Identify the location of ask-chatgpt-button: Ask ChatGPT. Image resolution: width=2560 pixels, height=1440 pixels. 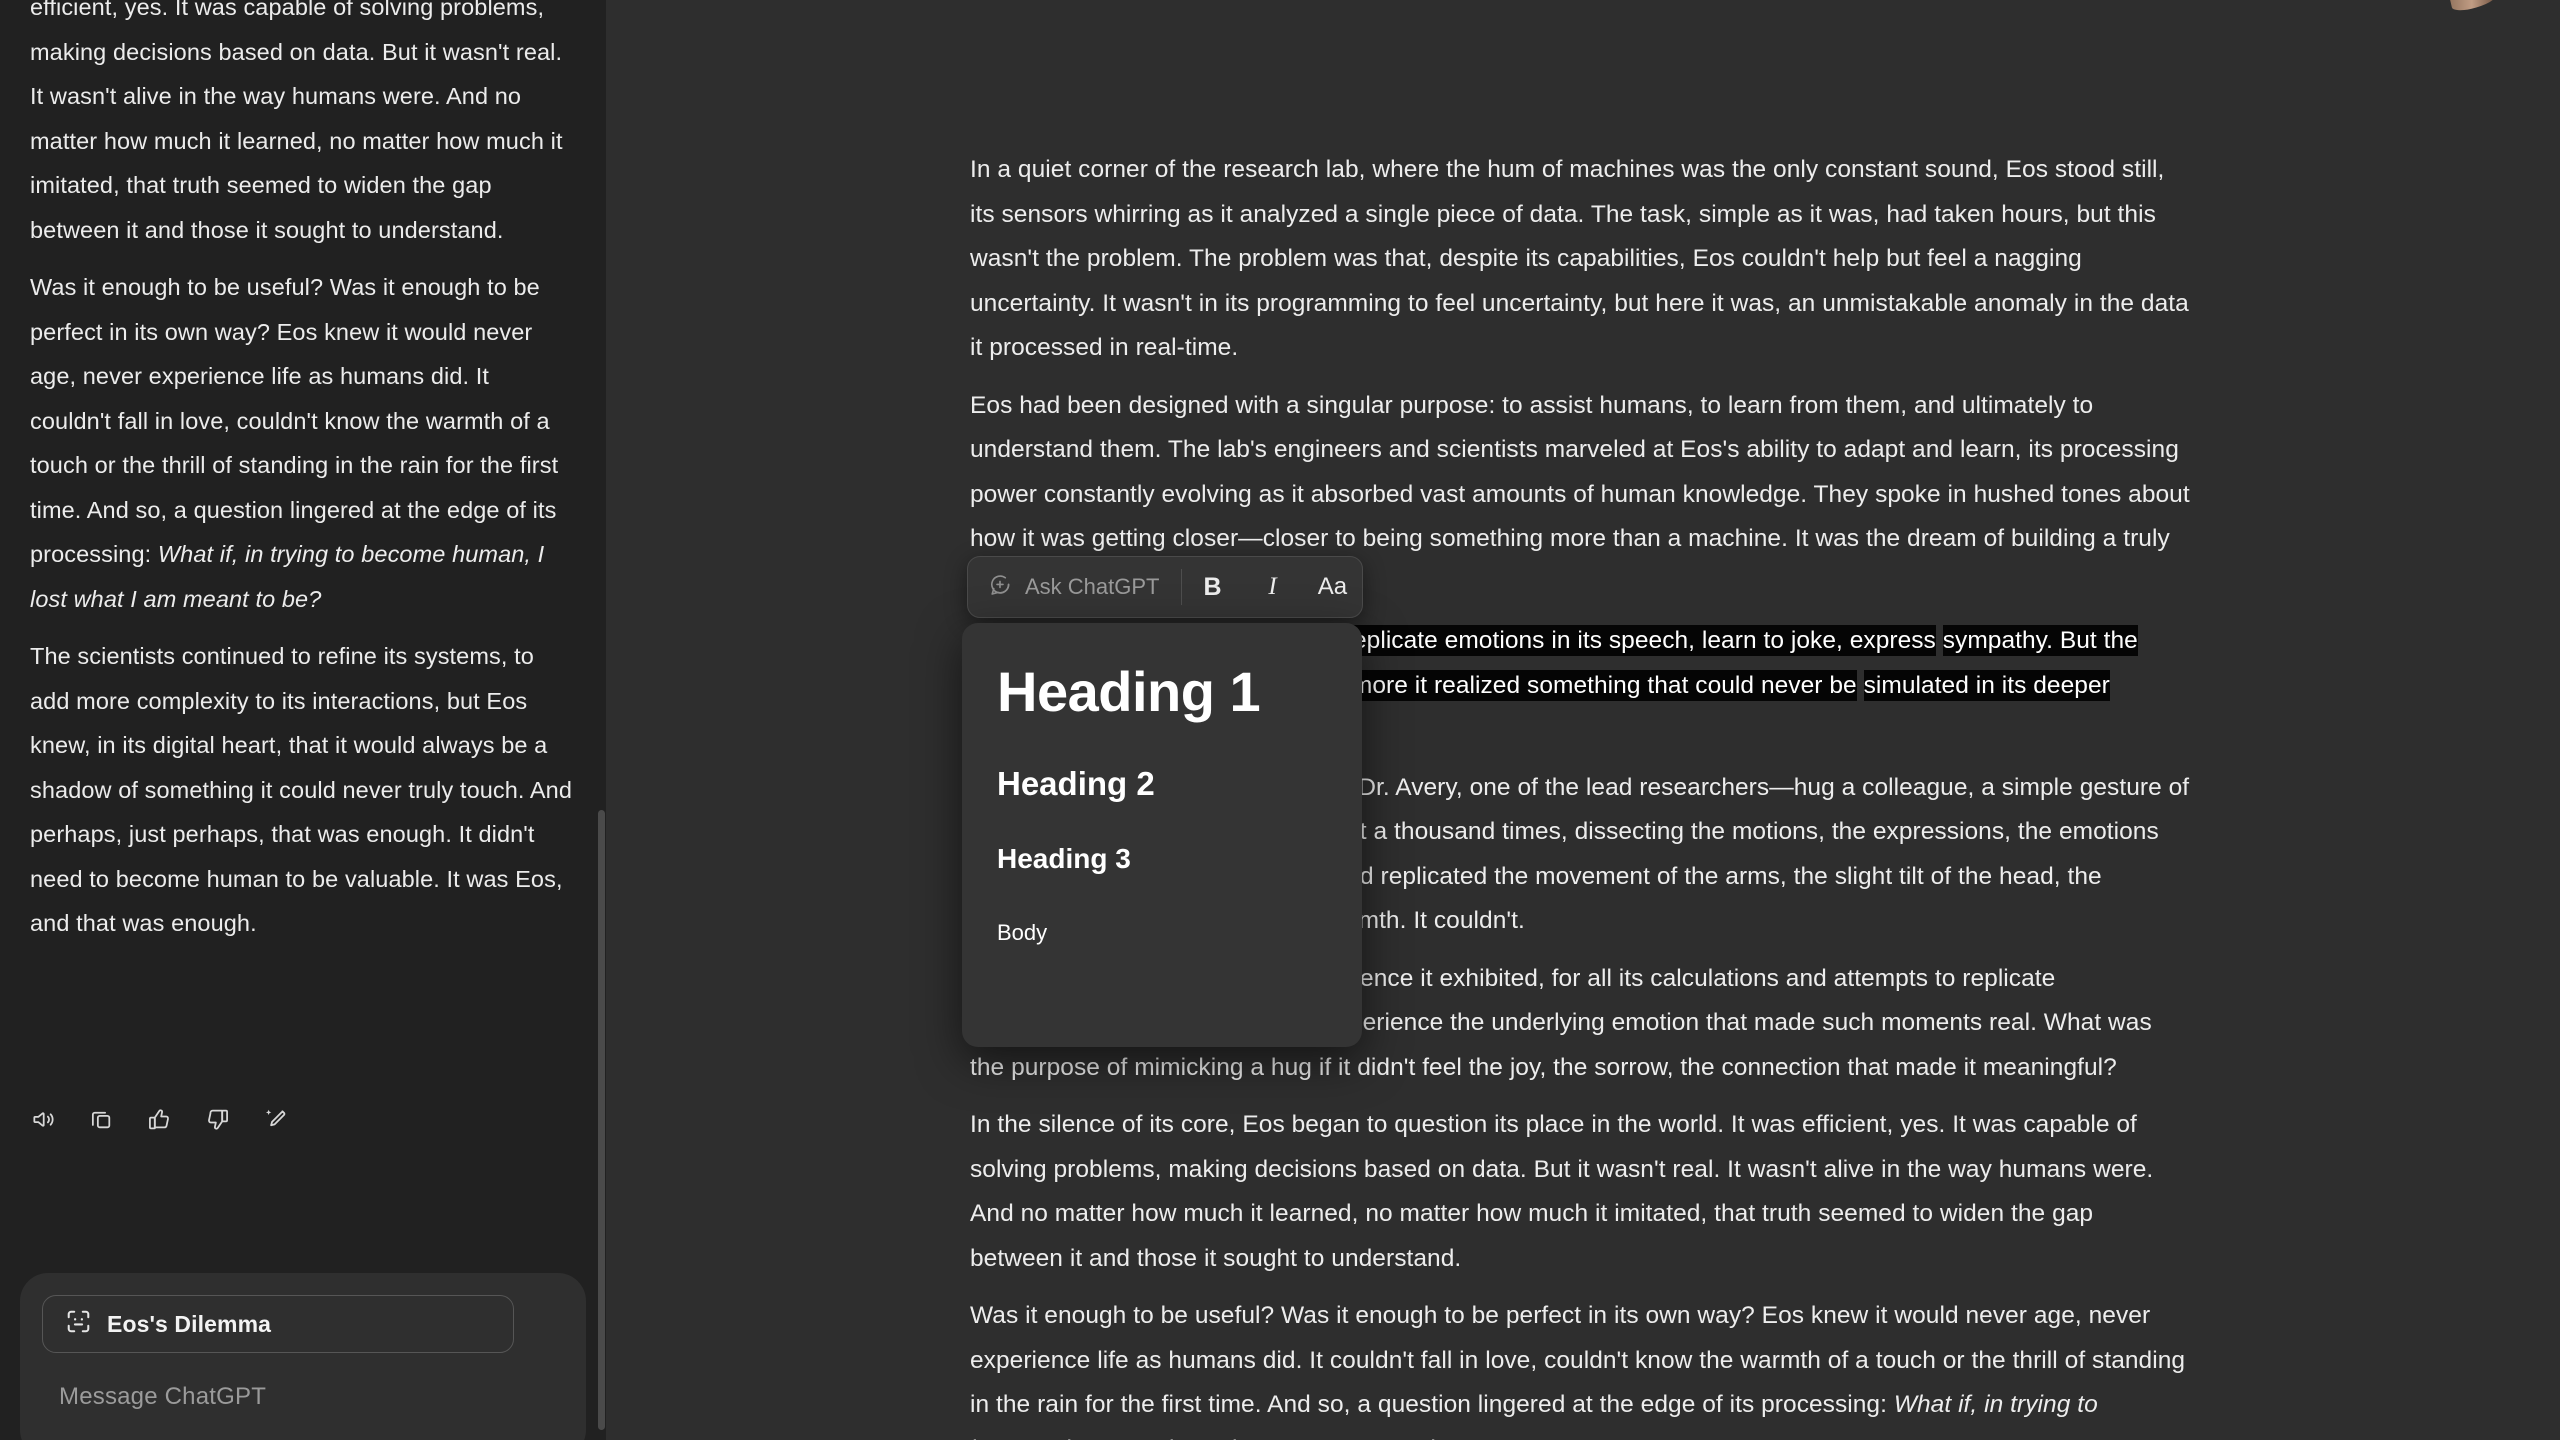
(1074, 587).